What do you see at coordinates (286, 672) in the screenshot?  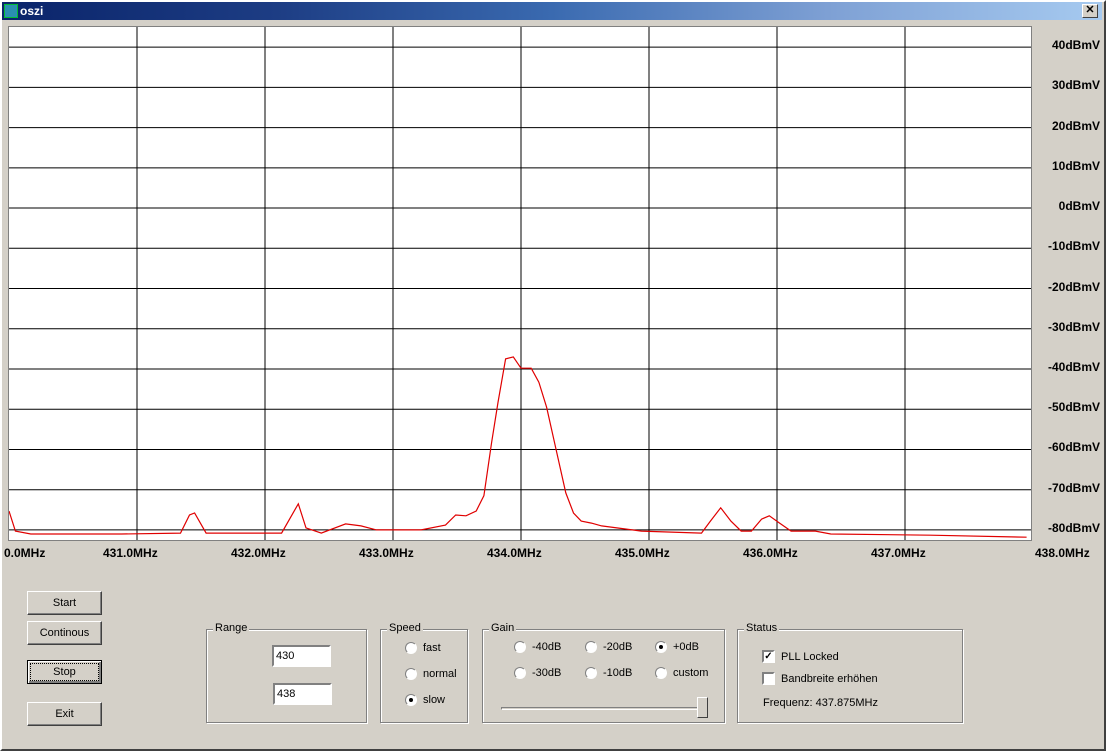 I see `range-group: Range 430 438` at bounding box center [286, 672].